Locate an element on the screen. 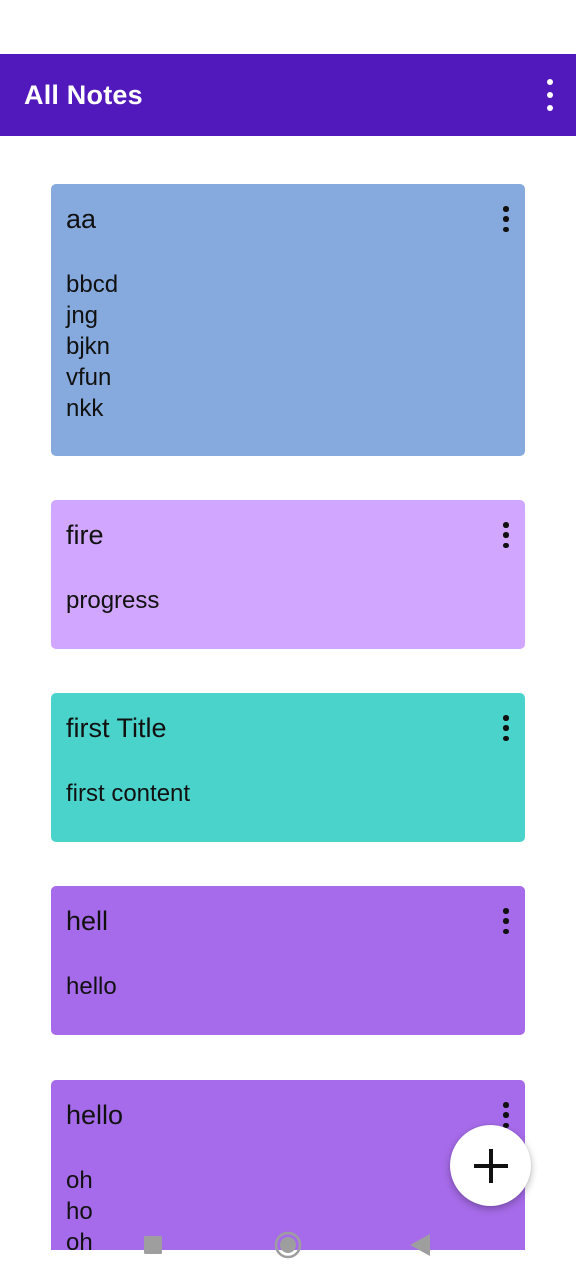 This screenshot has width=576, height=1280. note-title: aa is located at coordinates (81, 219).